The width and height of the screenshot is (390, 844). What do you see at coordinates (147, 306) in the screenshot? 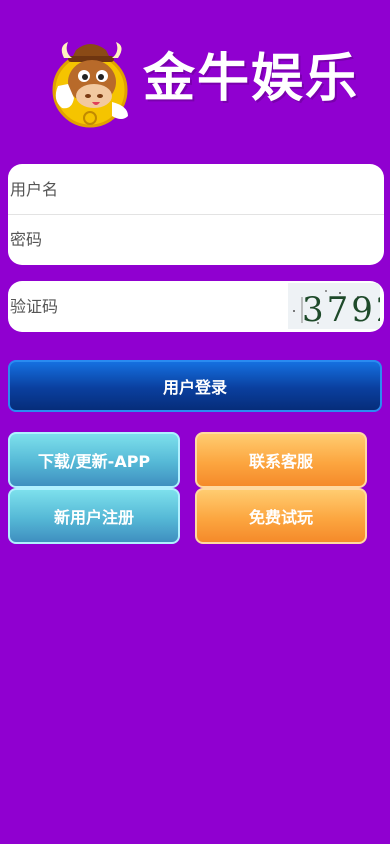
I see `captcha-input` at bounding box center [147, 306].